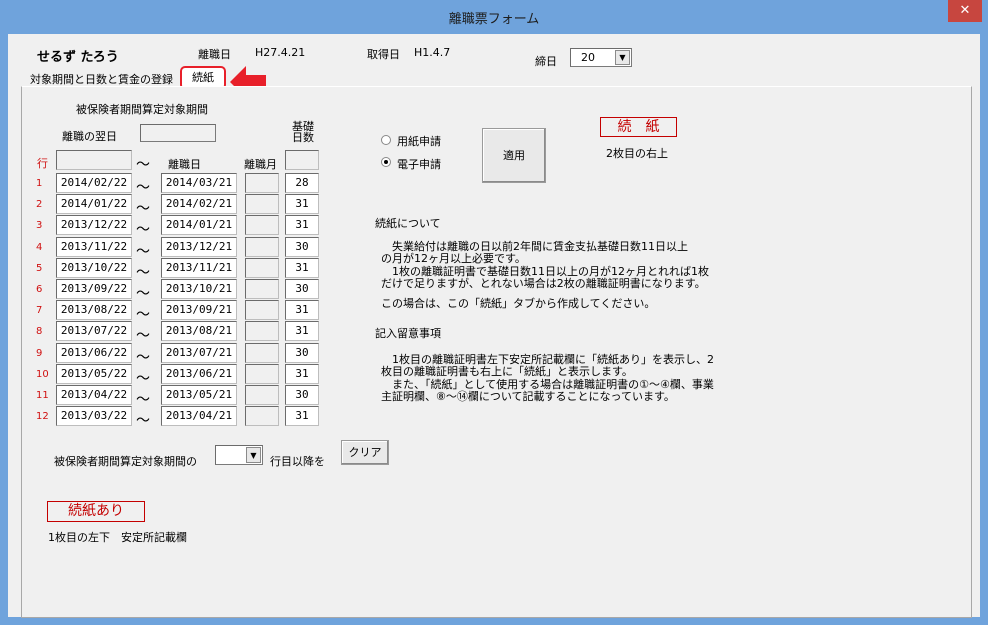  I want to click on to-date-field: 2014/02/21, so click(199, 204).